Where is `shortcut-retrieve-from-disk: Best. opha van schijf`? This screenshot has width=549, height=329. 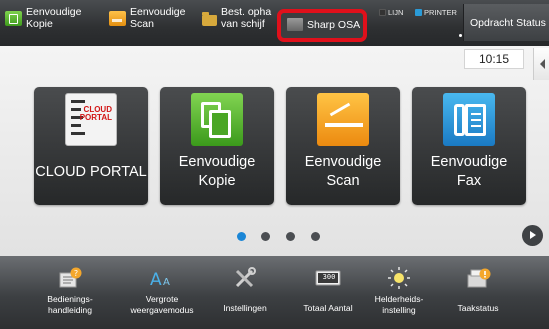
shortcut-retrieve-from-disk: Best. opha van schijf is located at coordinates (236, 23).